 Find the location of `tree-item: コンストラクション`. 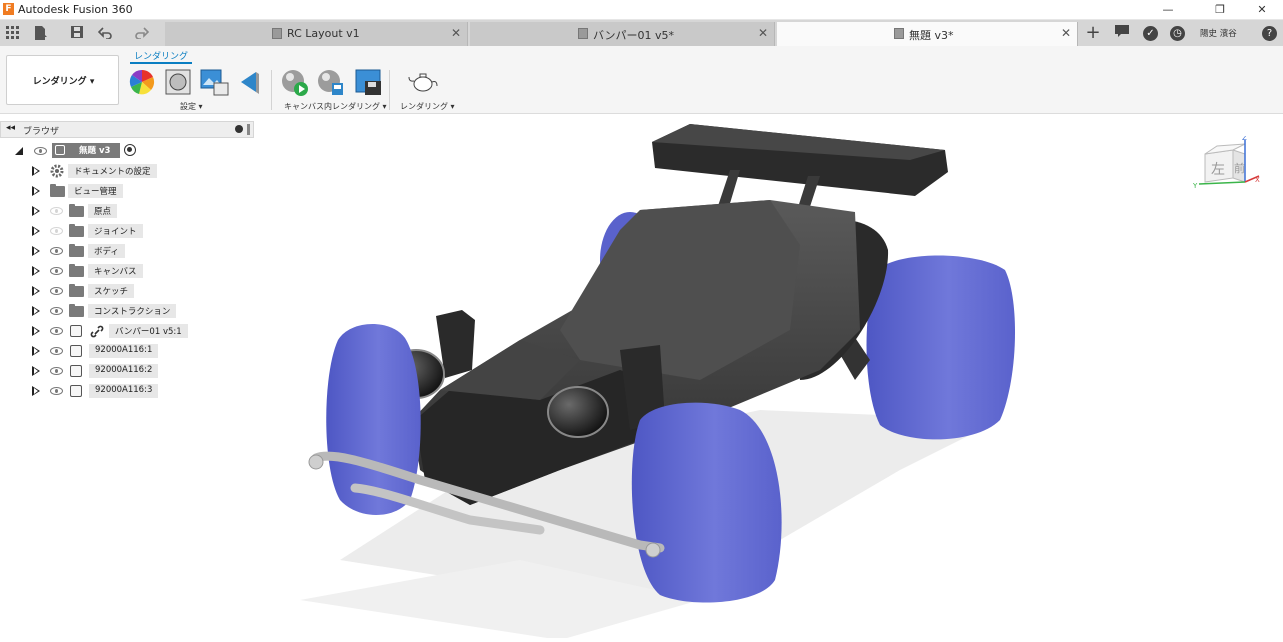

tree-item: コンストラクション is located at coordinates (127, 311).